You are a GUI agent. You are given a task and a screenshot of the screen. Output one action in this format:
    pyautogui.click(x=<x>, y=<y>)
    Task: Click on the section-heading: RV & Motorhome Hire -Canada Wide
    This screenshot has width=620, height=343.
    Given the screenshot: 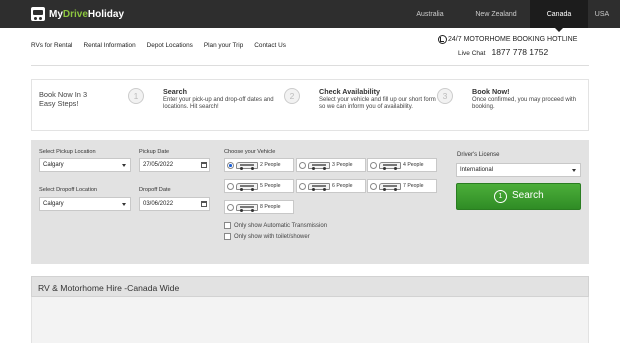 What is the action you would take?
    pyautogui.click(x=310, y=286)
    